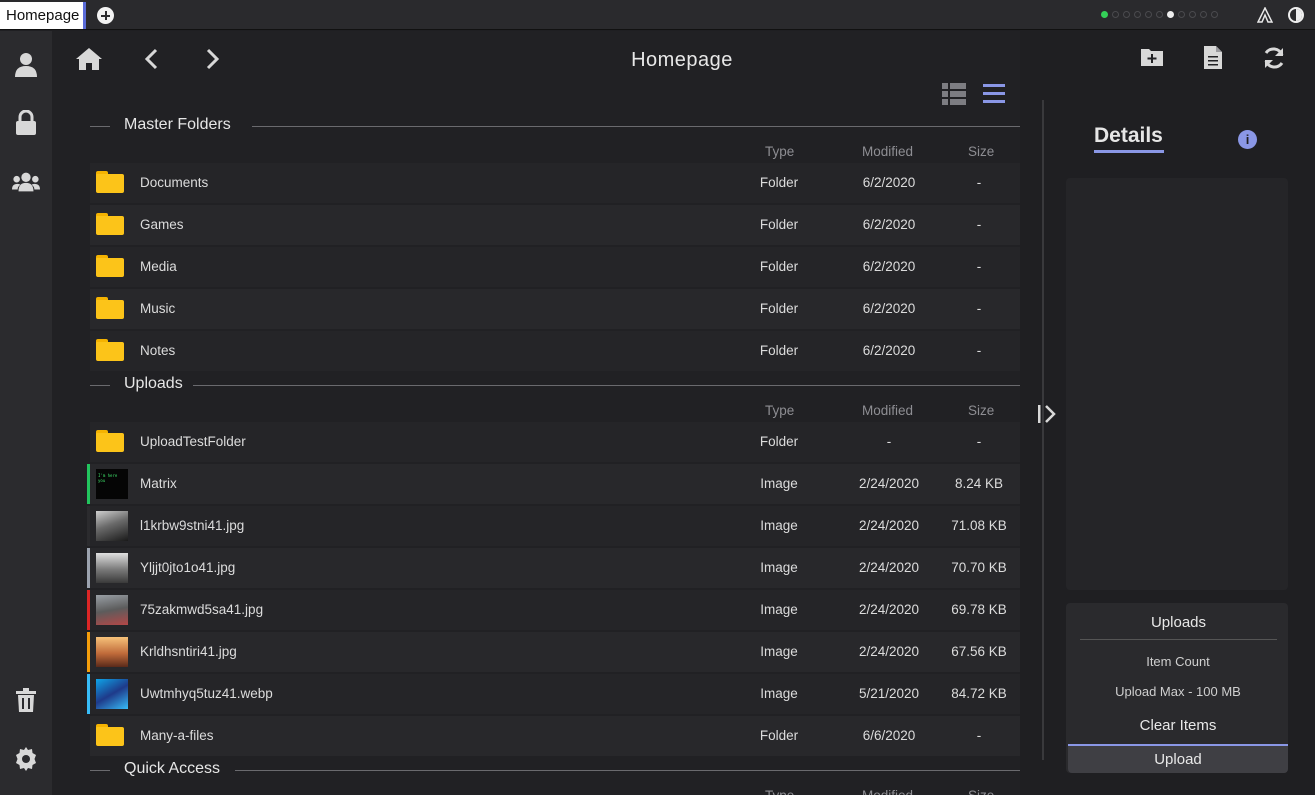 Image resolution: width=1315 pixels, height=795 pixels. Describe the element at coordinates (206, 693) in the screenshot. I see `file-name: Uwtmhyq5tuz41.webp` at that location.